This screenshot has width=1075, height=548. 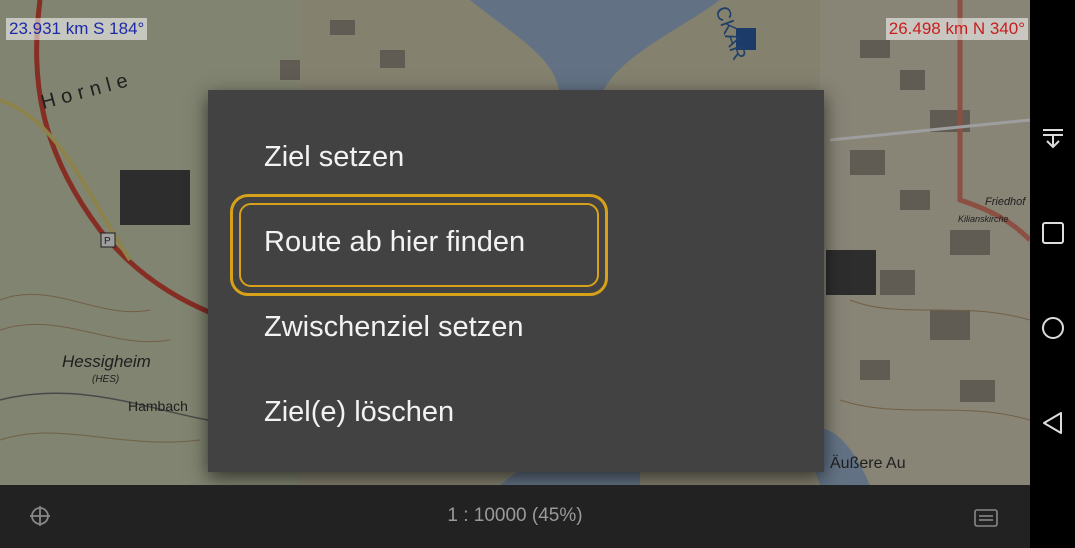 What do you see at coordinates (1053, 138) in the screenshot?
I see `notification-pulldown-icon` at bounding box center [1053, 138].